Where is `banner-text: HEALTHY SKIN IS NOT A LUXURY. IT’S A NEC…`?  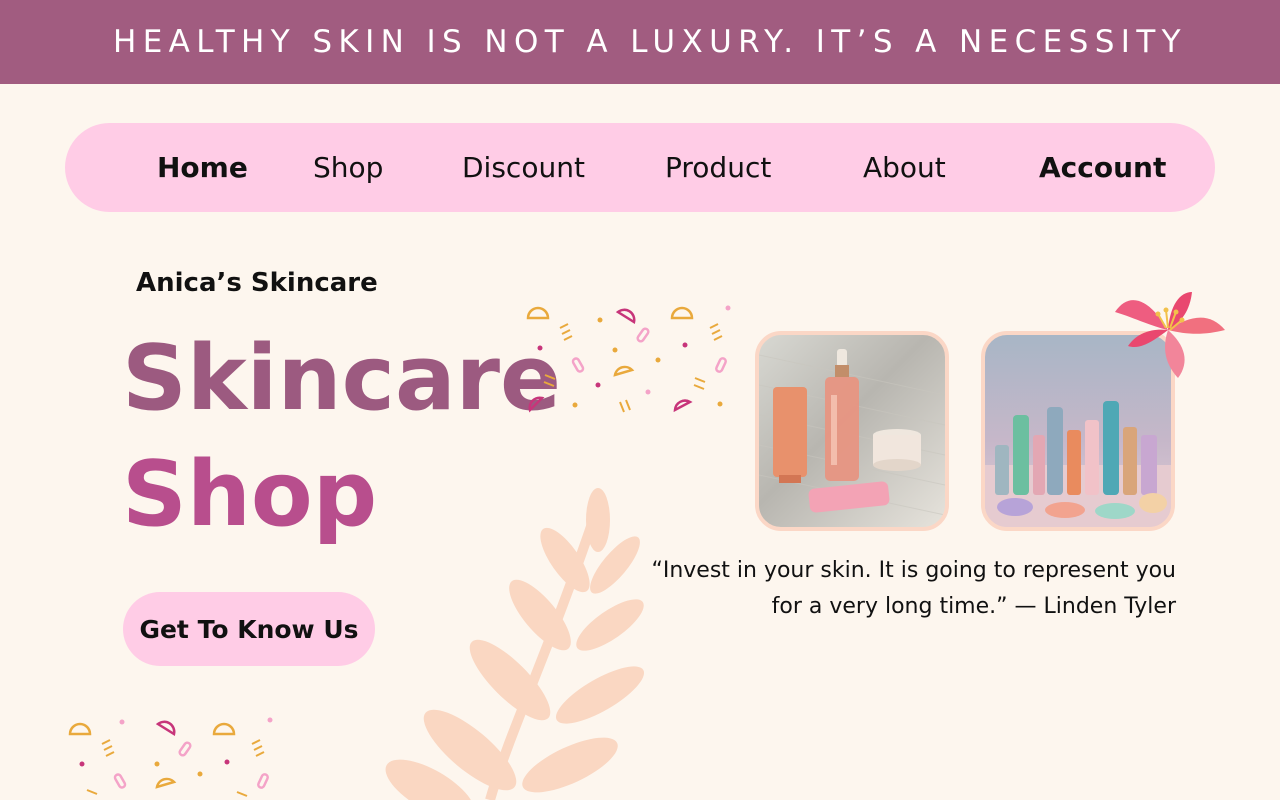
banner-text: HEALTHY SKIN IS NOT A LUXURY. IT’S A NEC… is located at coordinates (650, 42).